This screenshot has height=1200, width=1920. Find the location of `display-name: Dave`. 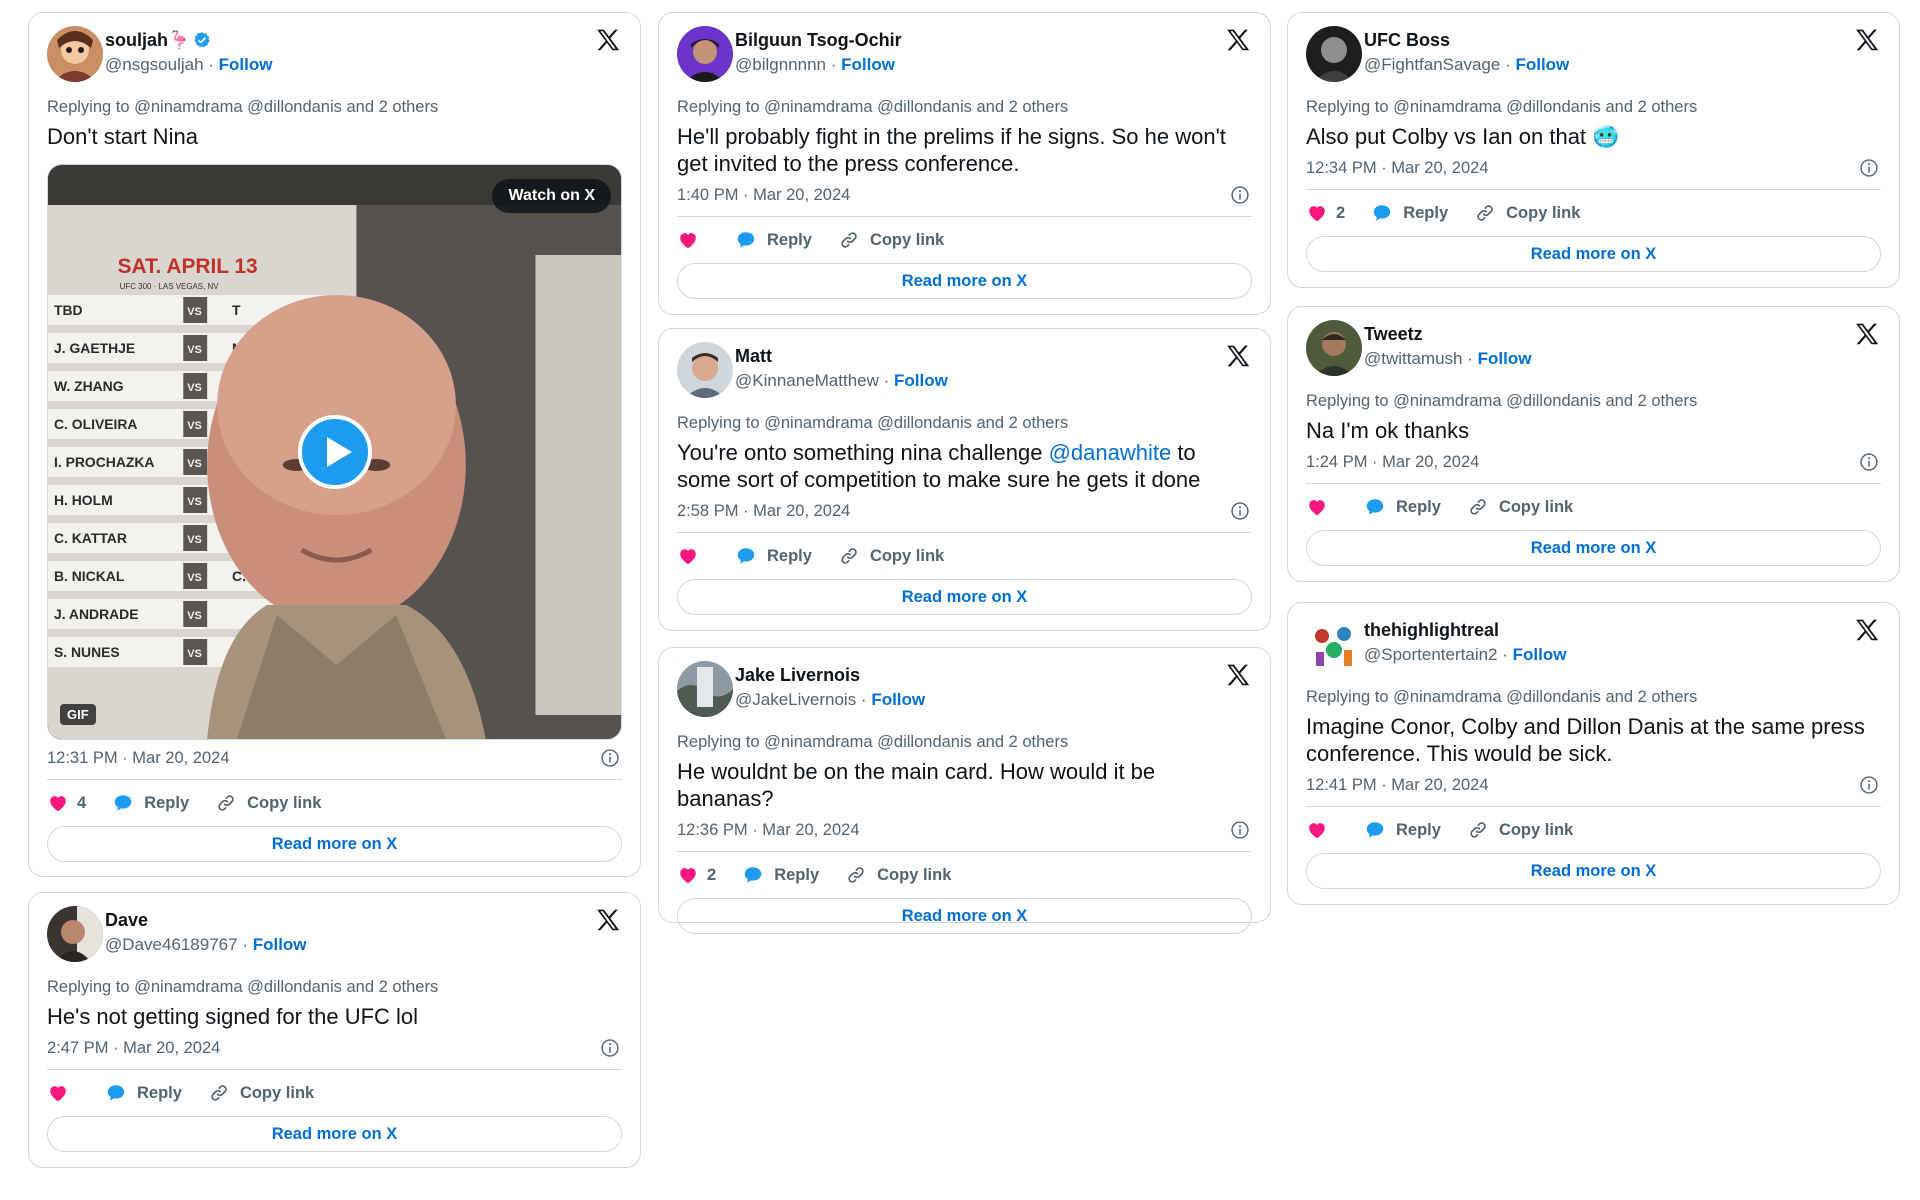

display-name: Dave is located at coordinates (126, 920).